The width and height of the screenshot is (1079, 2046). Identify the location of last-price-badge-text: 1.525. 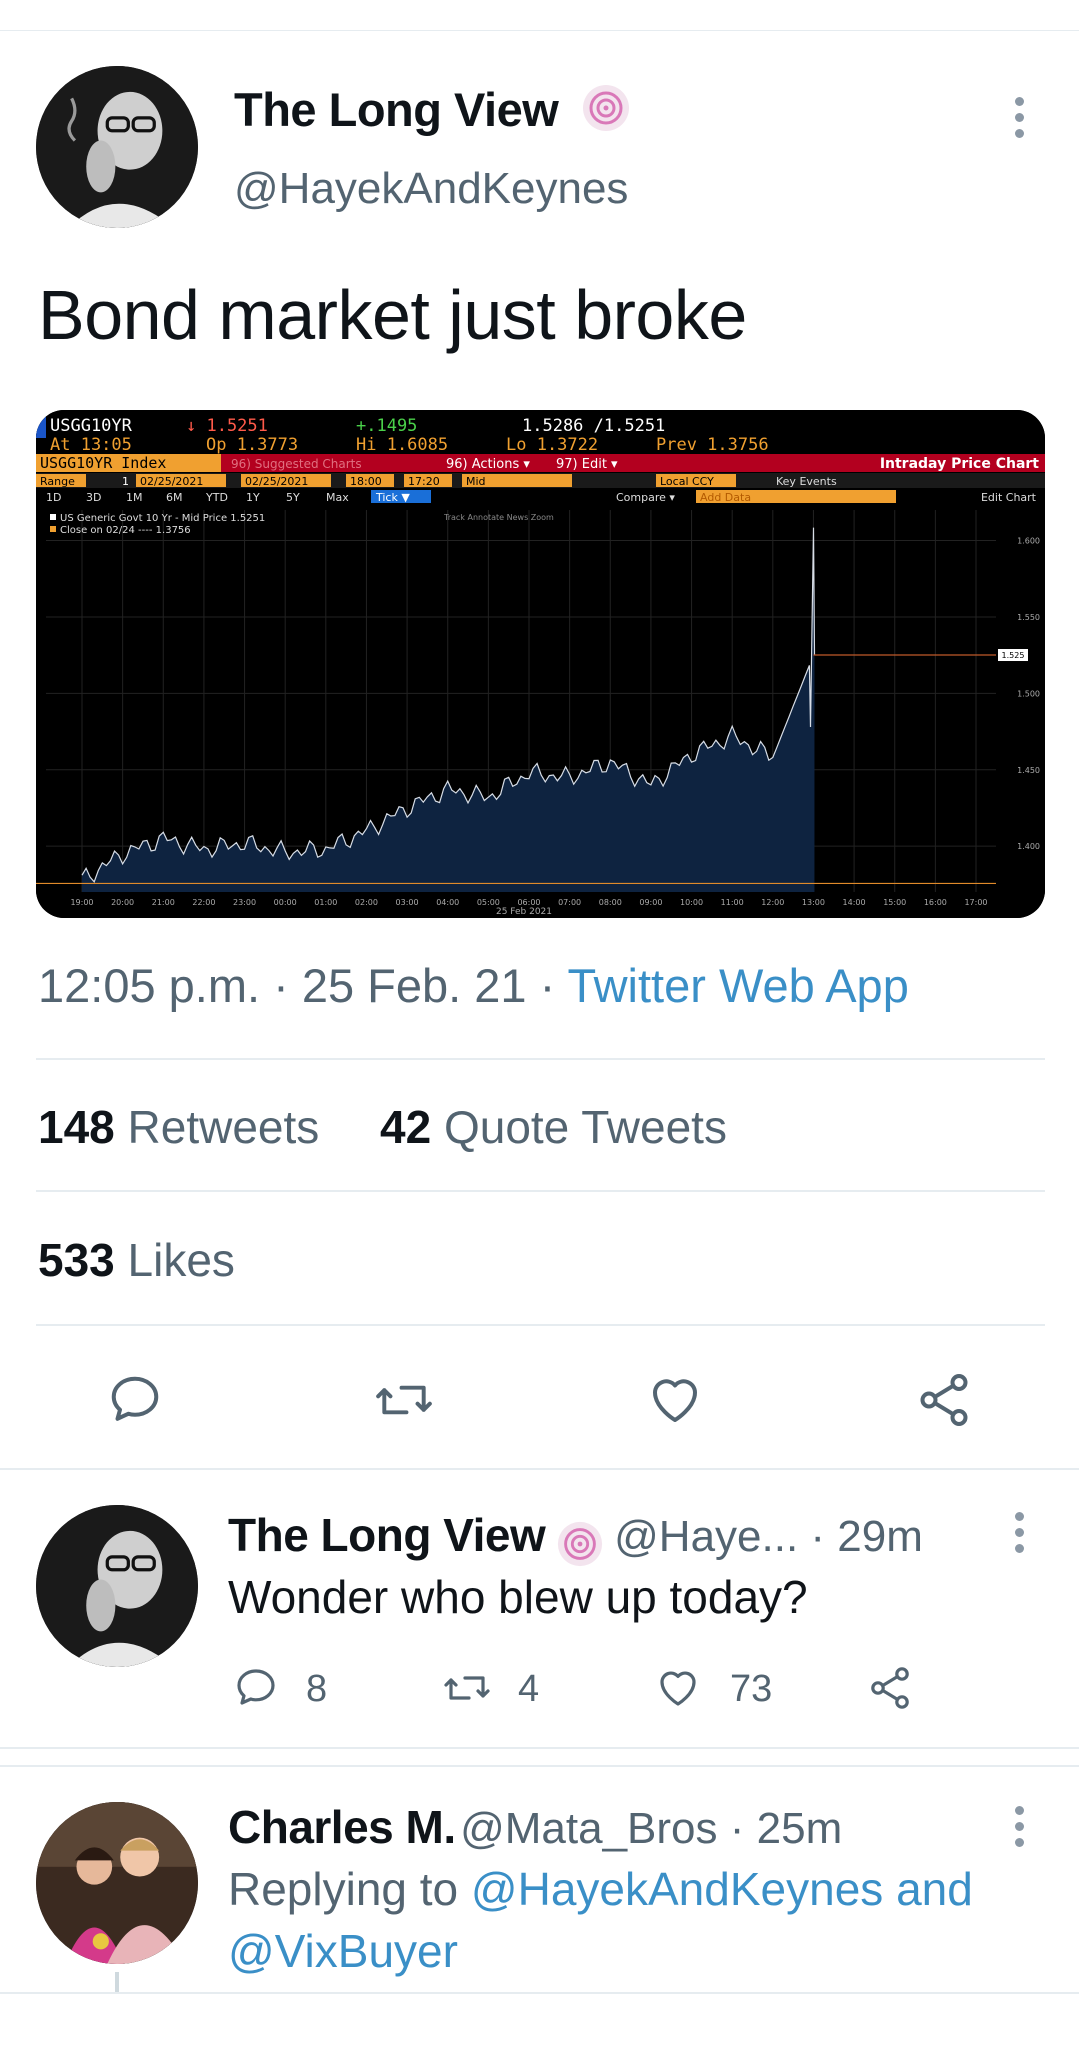
(1013, 655).